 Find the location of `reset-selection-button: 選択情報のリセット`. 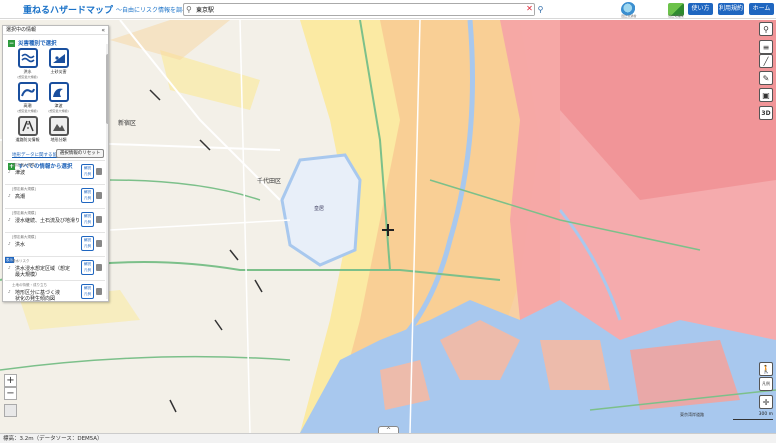

reset-selection-button: 選択情報のリセット is located at coordinates (80, 153).